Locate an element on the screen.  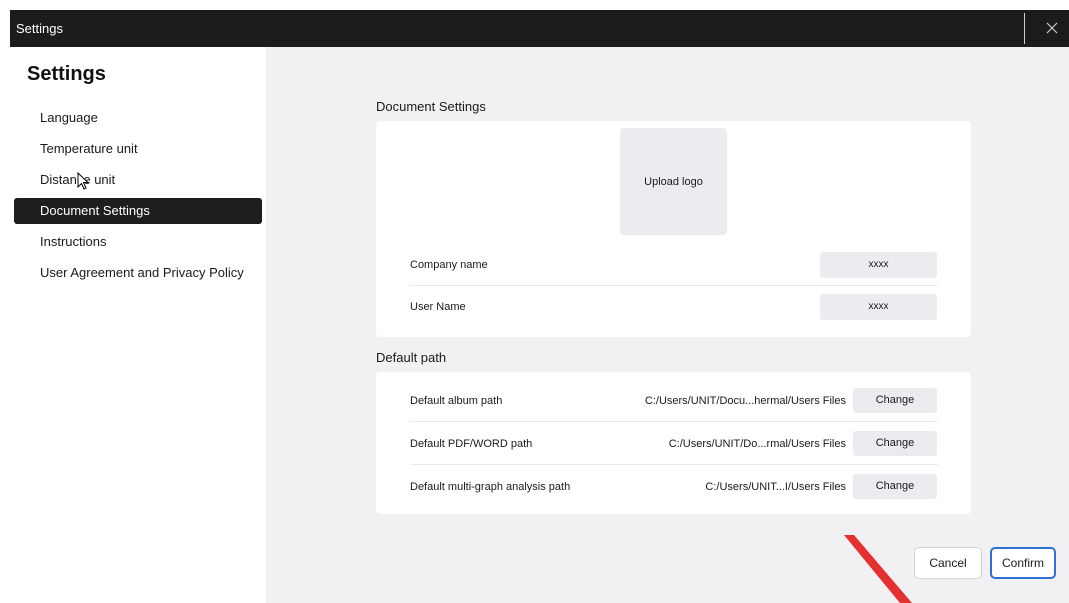
upload-logo-label: Upload logo is located at coordinates (673, 181).